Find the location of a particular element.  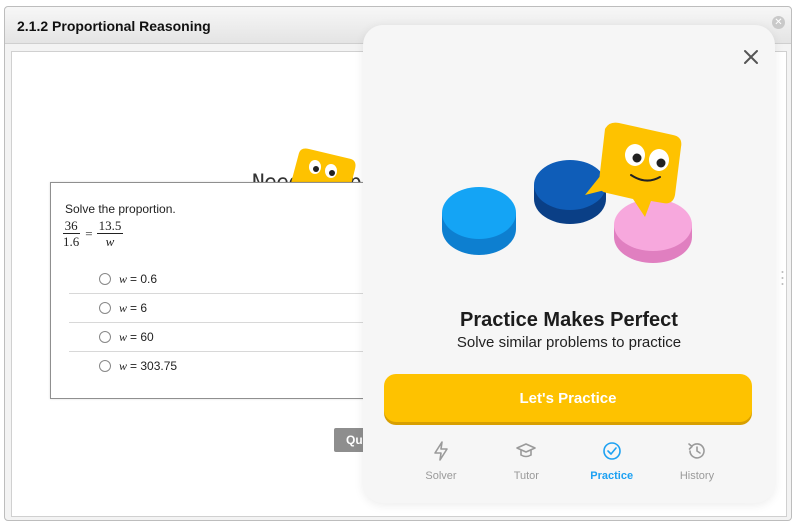

check-circle-icon is located at coordinates (611, 451).